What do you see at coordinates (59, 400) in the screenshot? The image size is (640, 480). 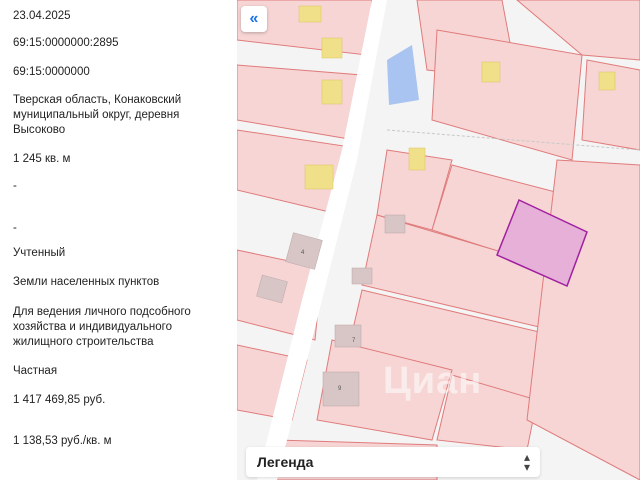 I see `cadastral-value: 1 417 469,85 руб.` at bounding box center [59, 400].